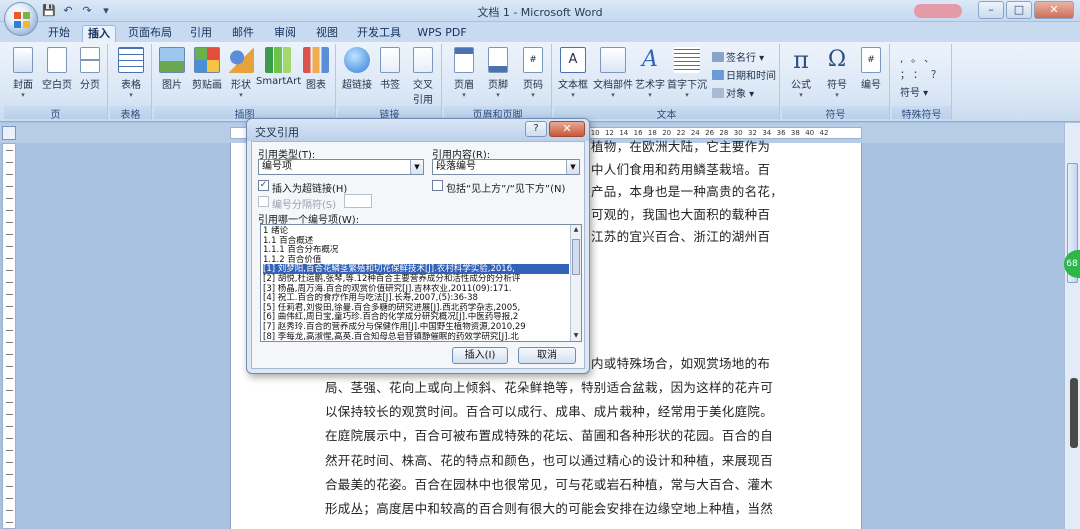 The width and height of the screenshot is (1080, 529). What do you see at coordinates (733, 92) in the screenshot?
I see `object-button: 对象 ▾` at bounding box center [733, 92].